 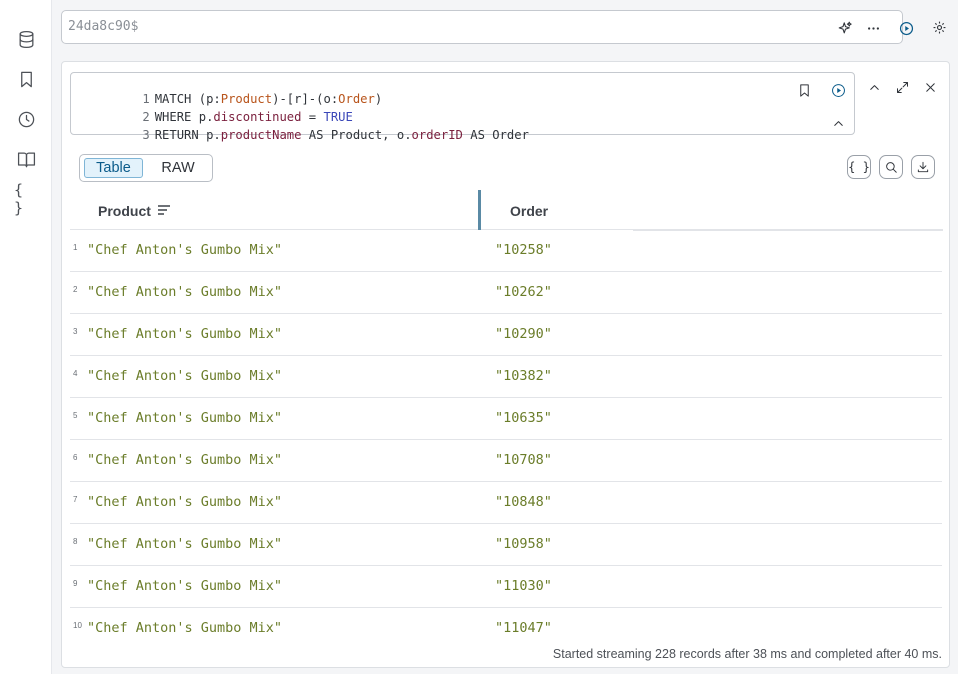 I want to click on table-row: 1 "Chef Anton's Gumbo Mix" "10258", so click(x=506, y=251).